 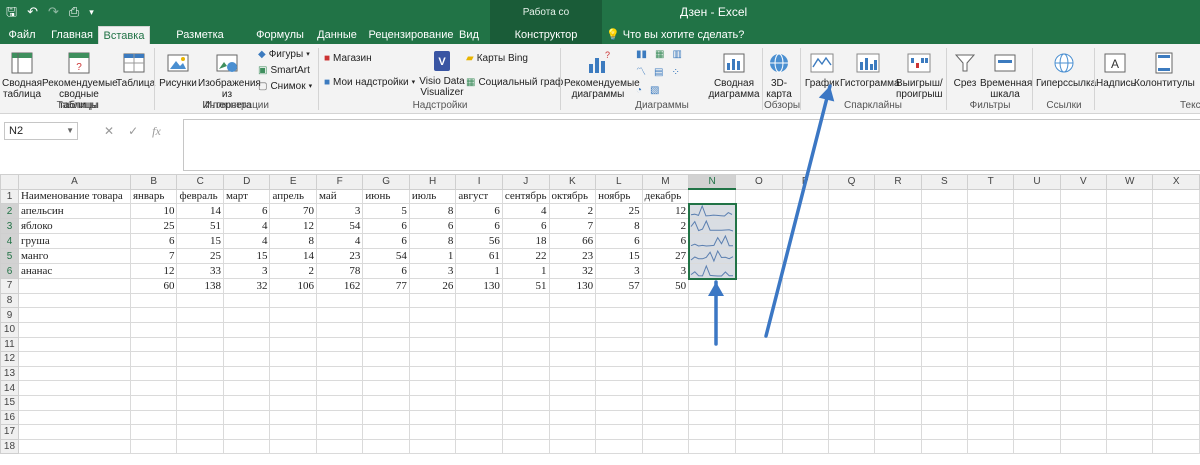 What do you see at coordinates (479, 196) in the screenshot?
I see `header-cell: август` at bounding box center [479, 196].